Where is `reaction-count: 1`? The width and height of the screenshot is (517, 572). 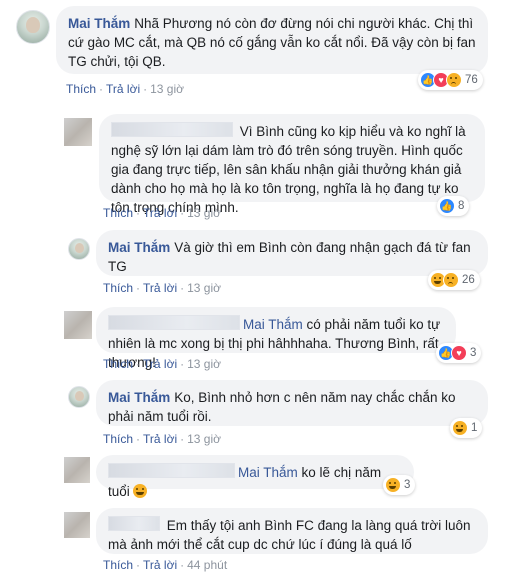 reaction-count: 1 is located at coordinates (474, 428).